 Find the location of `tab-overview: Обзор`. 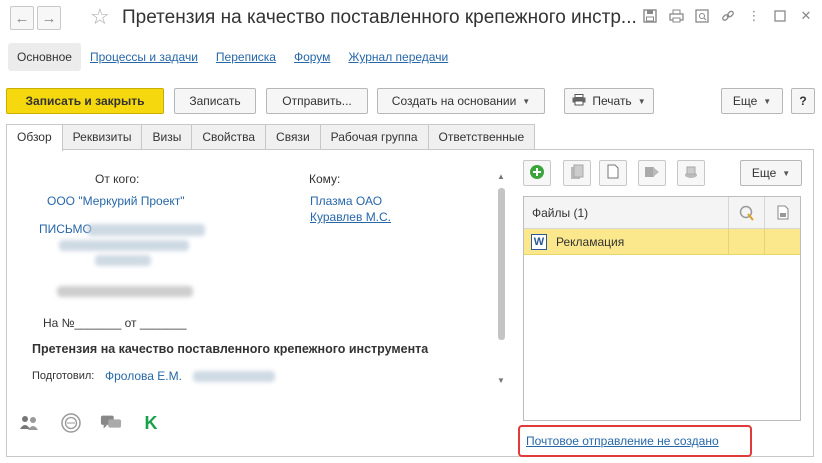

tab-overview: Обзор is located at coordinates (34, 137).